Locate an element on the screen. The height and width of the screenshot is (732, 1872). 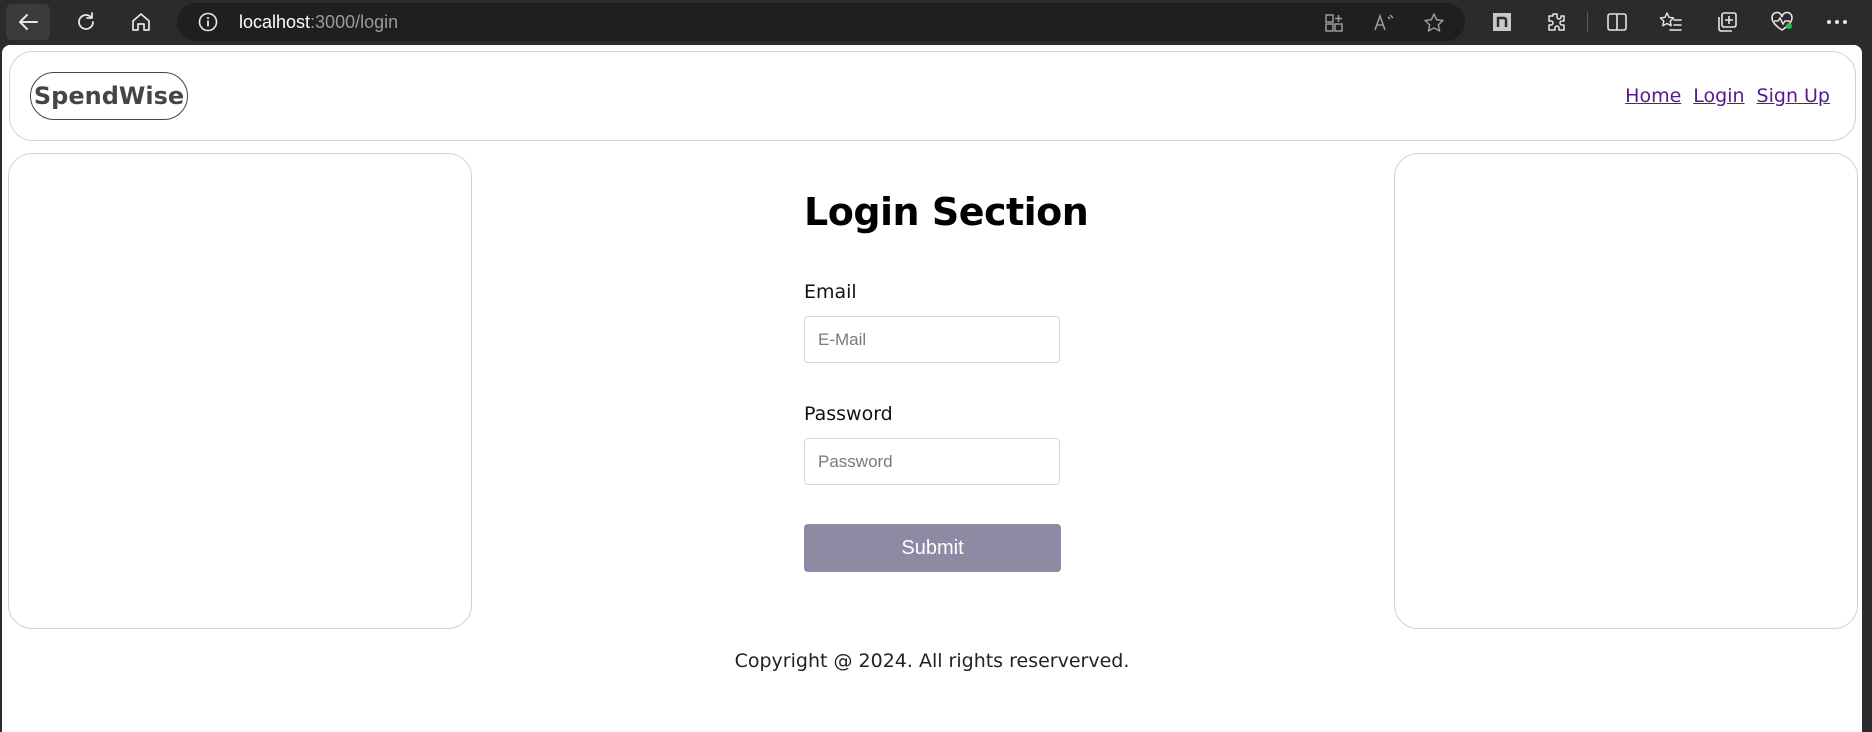
home-icon is located at coordinates (141, 22).